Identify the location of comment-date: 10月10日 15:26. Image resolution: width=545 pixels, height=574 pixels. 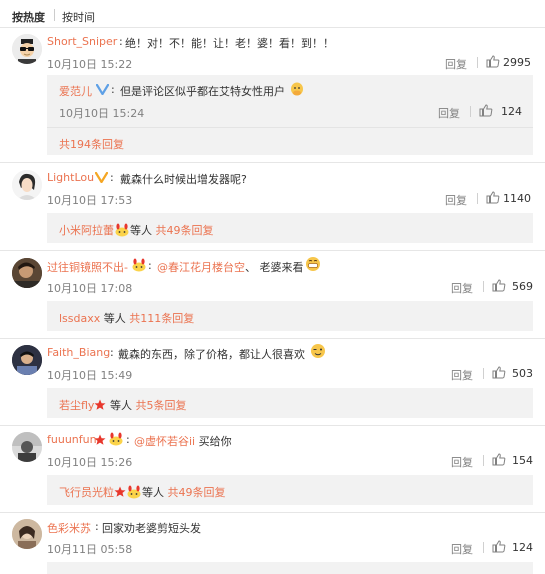
(90, 462).